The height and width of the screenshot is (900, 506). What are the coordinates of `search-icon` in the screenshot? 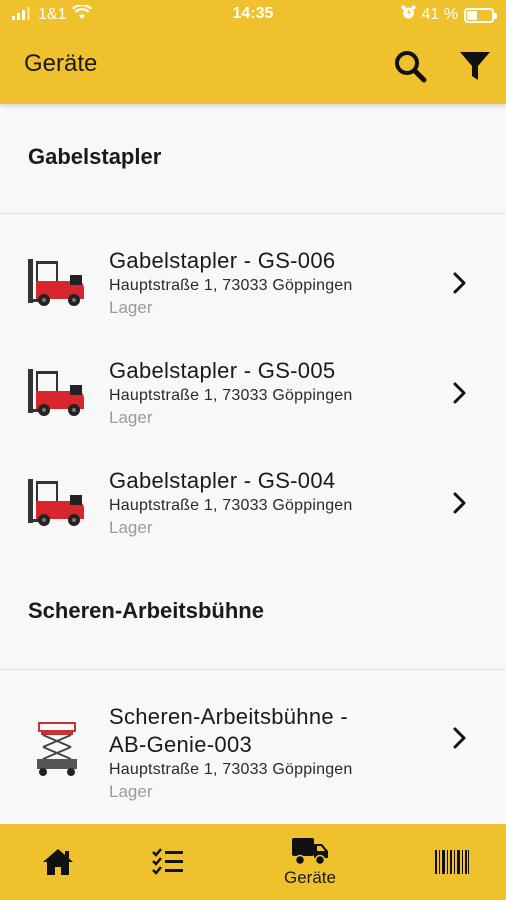 It's located at (411, 67).